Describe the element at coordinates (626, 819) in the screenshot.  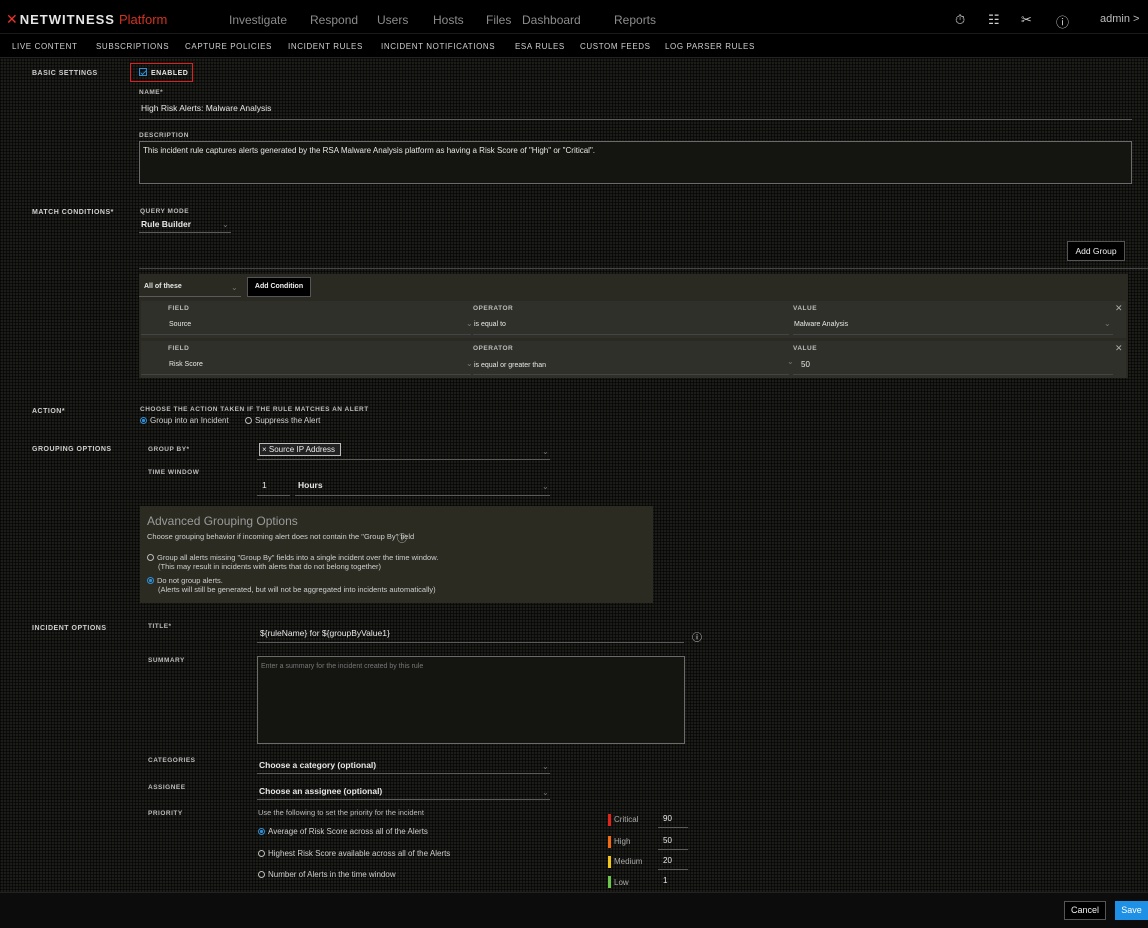
I see `priority-level-name: Critical` at that location.